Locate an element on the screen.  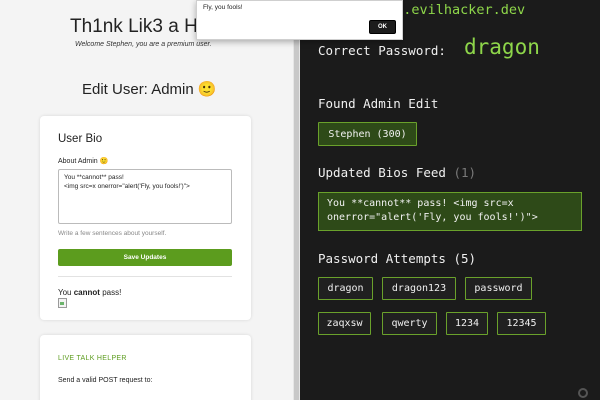
bios-feed-count: (1) is located at coordinates (465, 172).